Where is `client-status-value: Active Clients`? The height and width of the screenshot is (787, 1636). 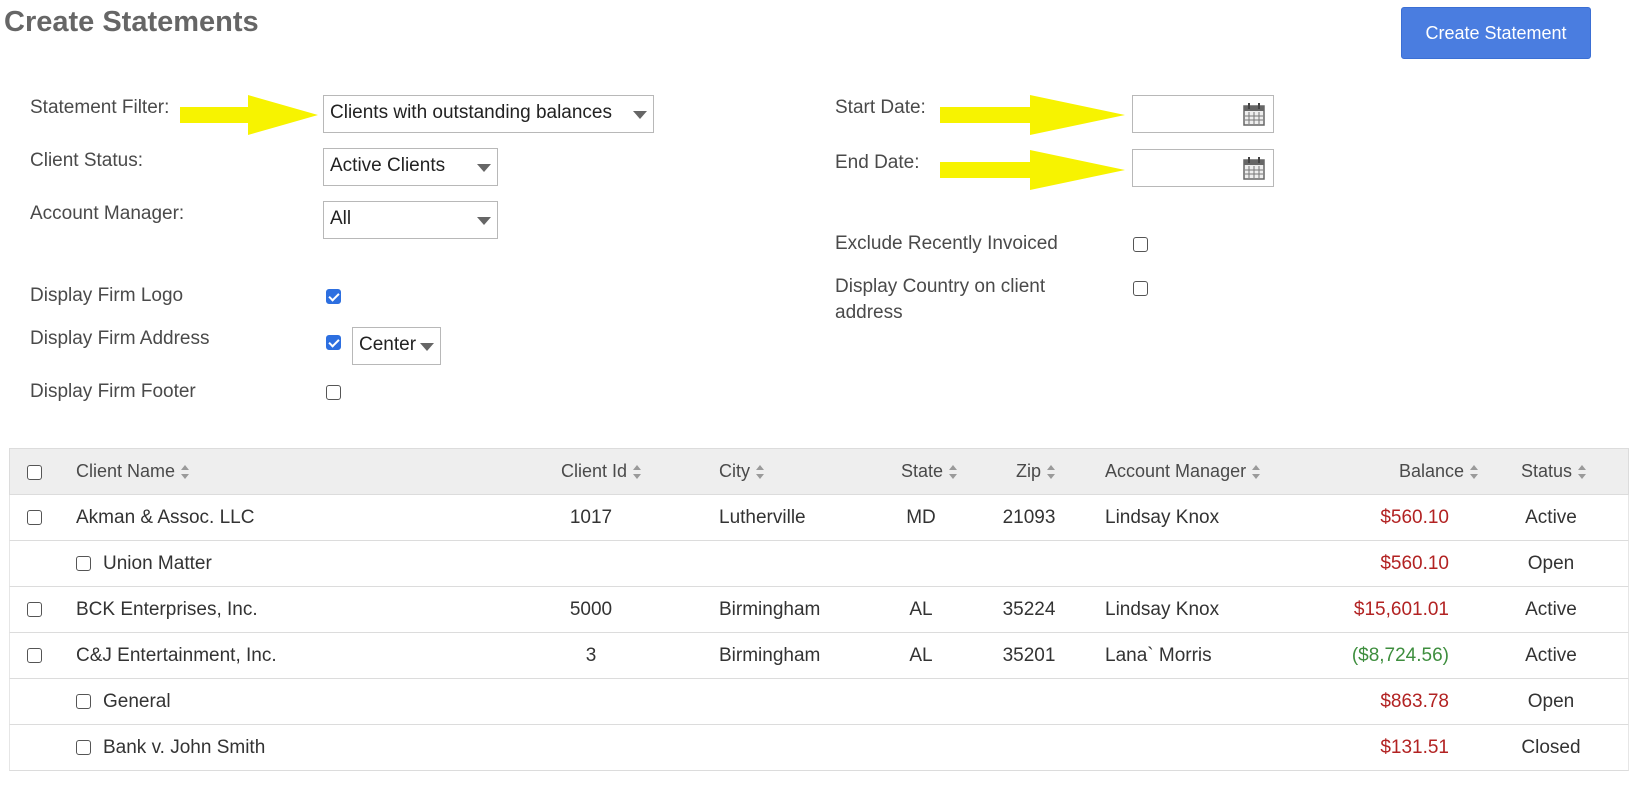 client-status-value: Active Clients is located at coordinates (388, 165).